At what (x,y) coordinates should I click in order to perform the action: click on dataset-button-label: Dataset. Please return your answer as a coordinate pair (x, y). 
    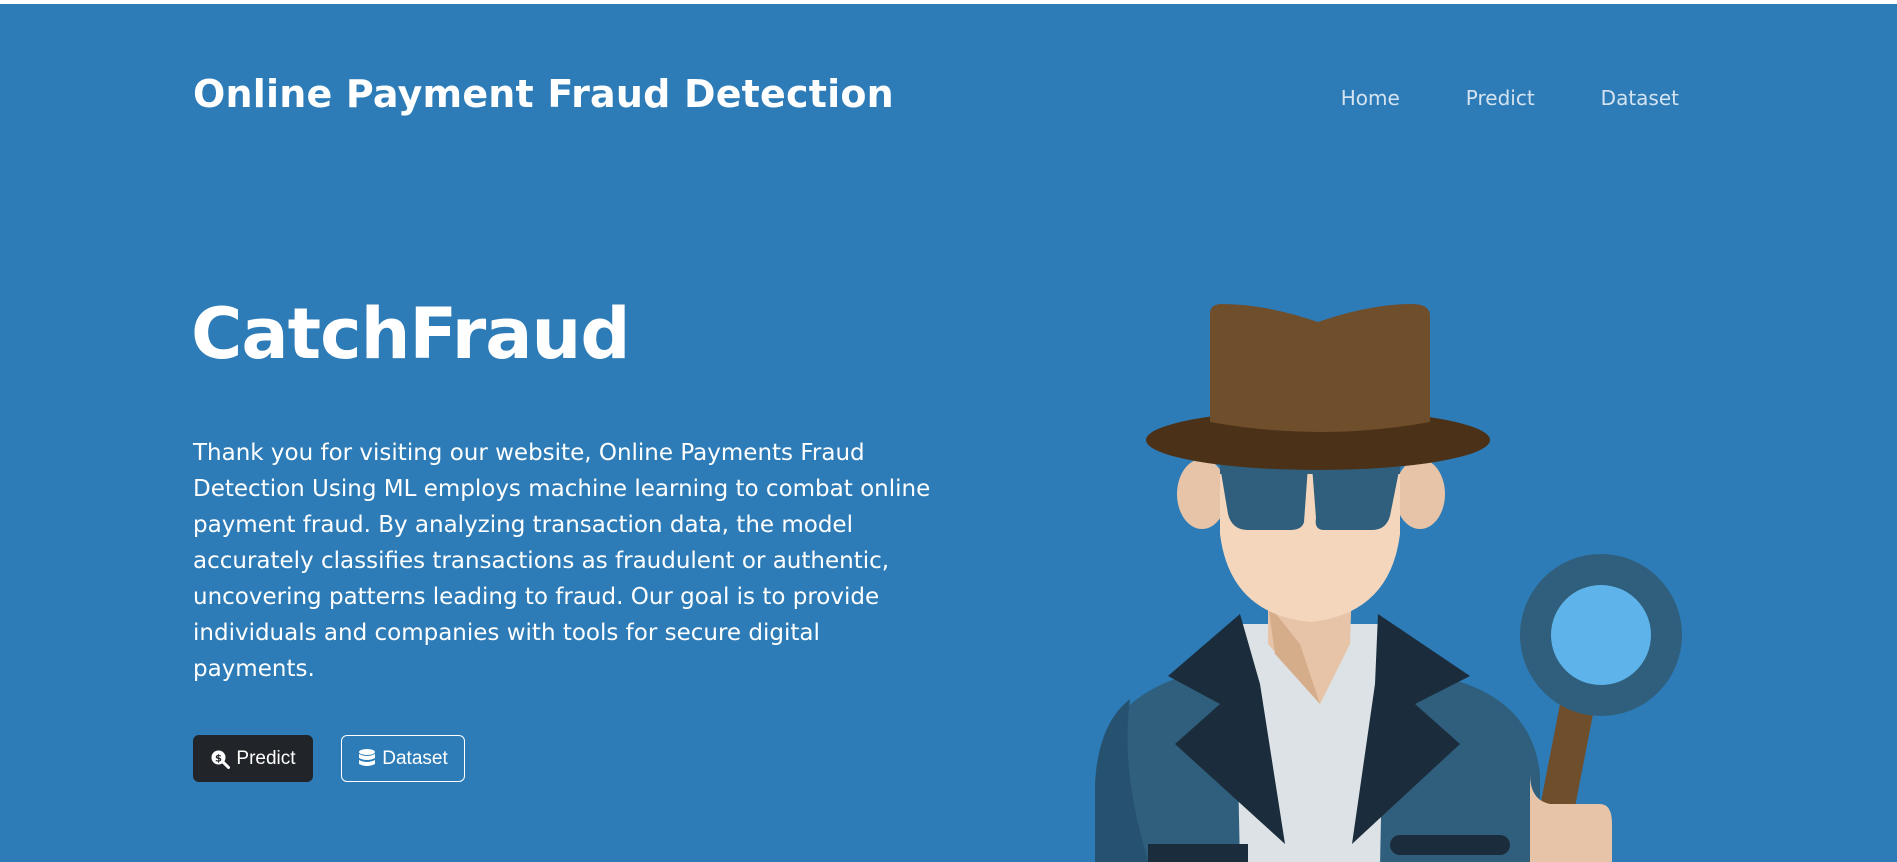
    Looking at the image, I should click on (415, 758).